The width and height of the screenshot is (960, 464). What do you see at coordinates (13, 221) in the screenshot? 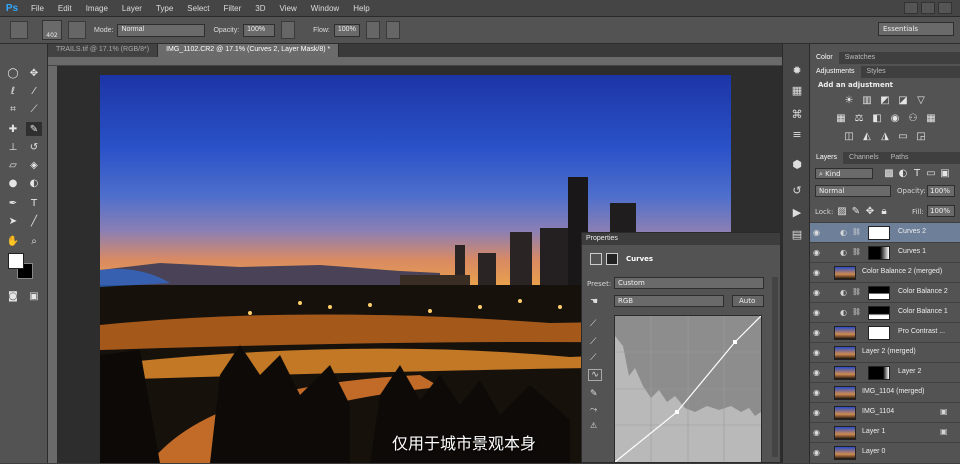
I see `path-selection-tool-icon: ➤` at bounding box center [13, 221].